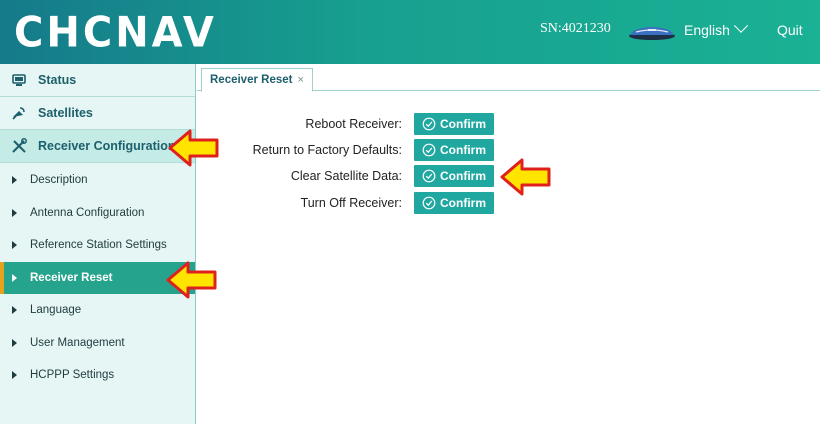 This screenshot has width=820, height=424. Describe the element at coordinates (575, 28) in the screenshot. I see `serial-number: SN:4021230` at that location.